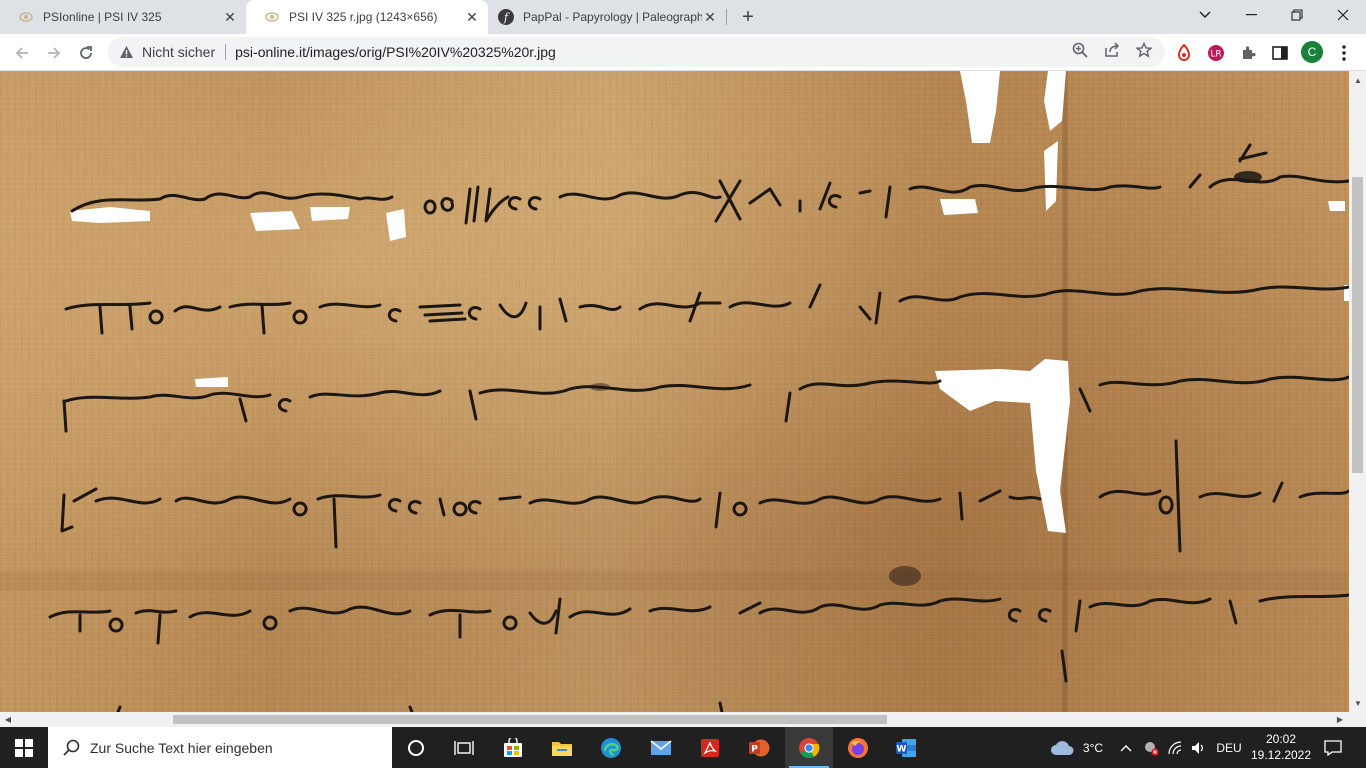  I want to click on reload-icon, so click(86, 52).